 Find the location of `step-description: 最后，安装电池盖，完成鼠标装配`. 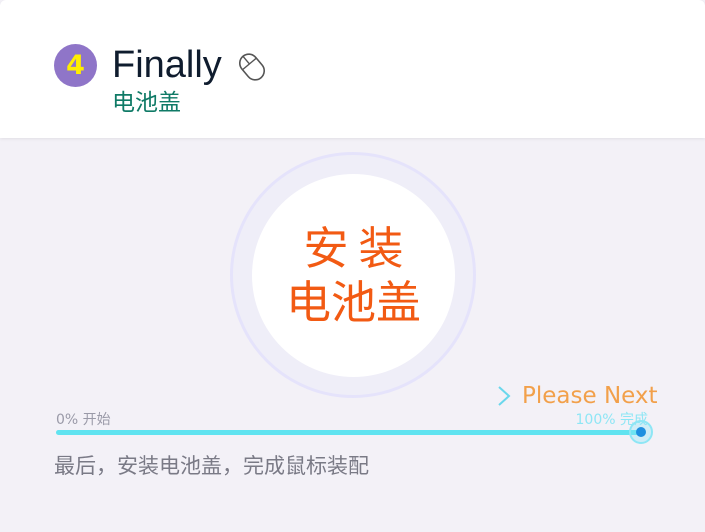

step-description: 最后，安装电池盖，完成鼠标装配 is located at coordinates (211, 466).